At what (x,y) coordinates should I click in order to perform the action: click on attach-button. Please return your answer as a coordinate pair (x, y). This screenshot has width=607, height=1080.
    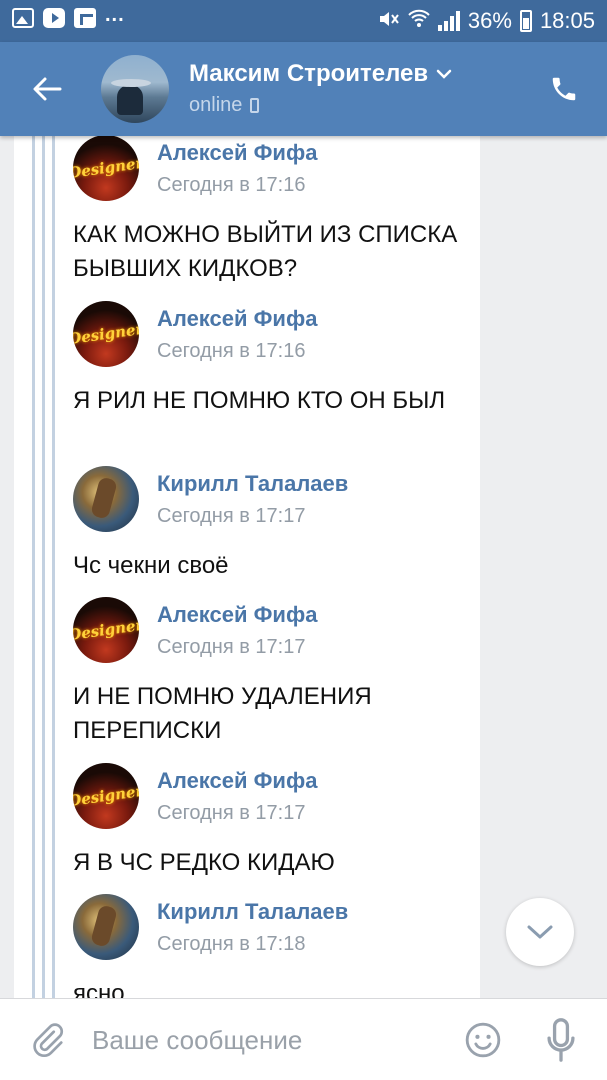
    Looking at the image, I should click on (47, 1040).